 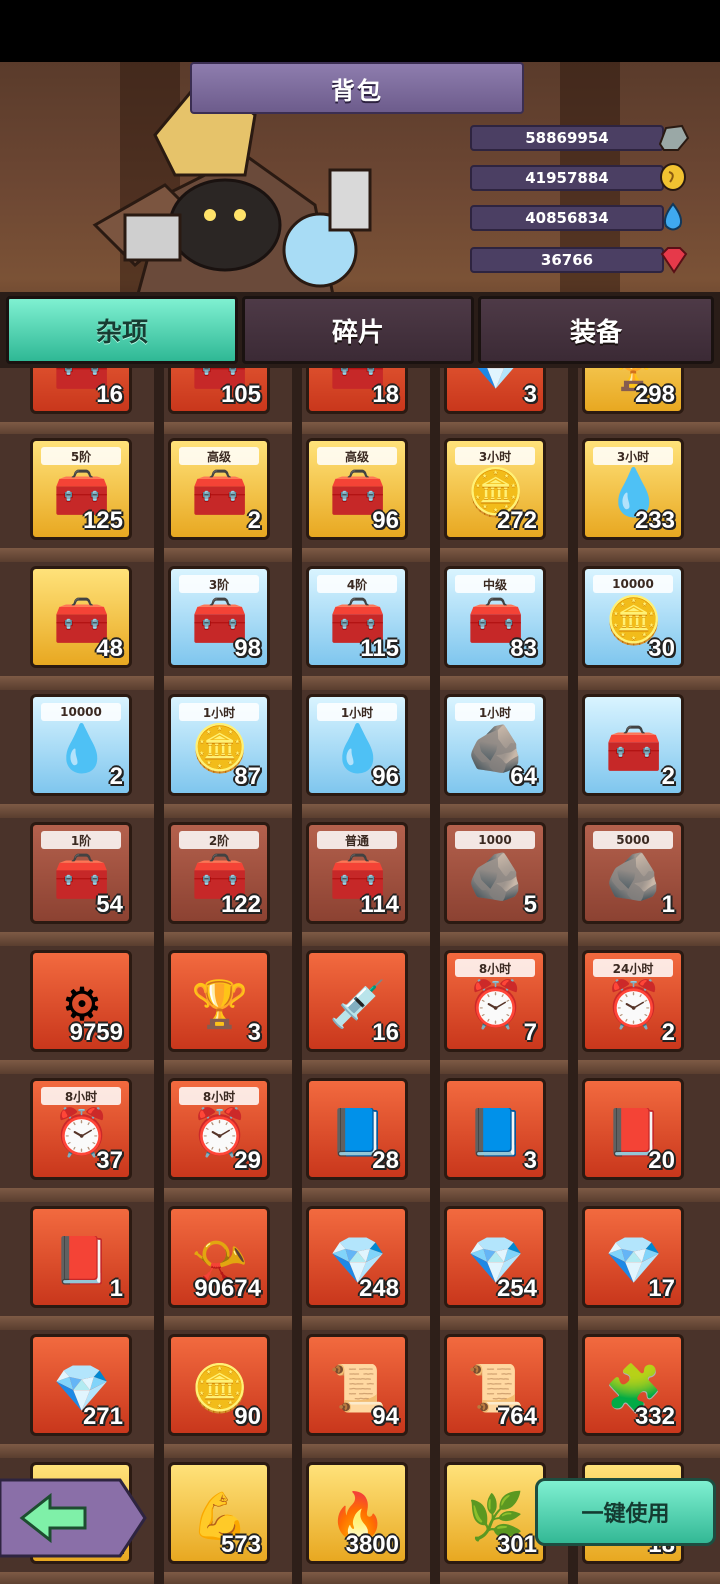 I want to click on inventory-item: 💧 3小时 233, so click(x=633, y=489).